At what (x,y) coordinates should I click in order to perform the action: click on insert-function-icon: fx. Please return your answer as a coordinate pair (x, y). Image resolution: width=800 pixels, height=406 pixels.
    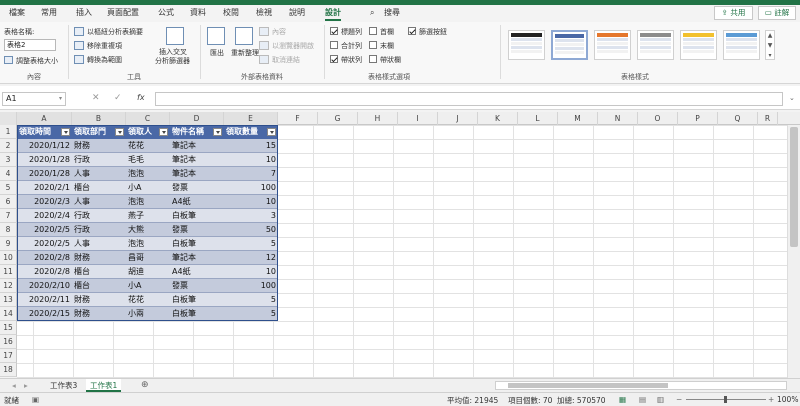
    Looking at the image, I should click on (141, 97).